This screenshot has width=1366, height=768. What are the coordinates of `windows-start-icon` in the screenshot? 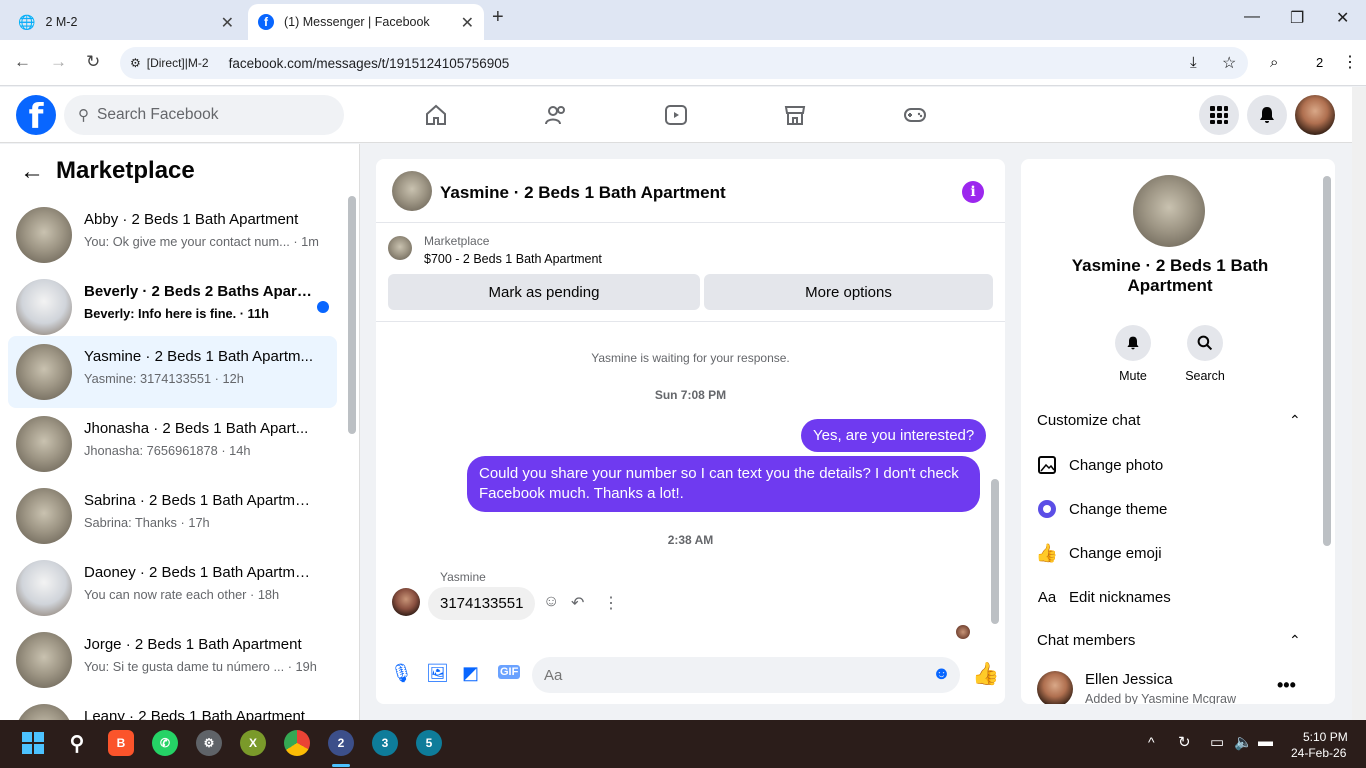 It's located at (33, 743).